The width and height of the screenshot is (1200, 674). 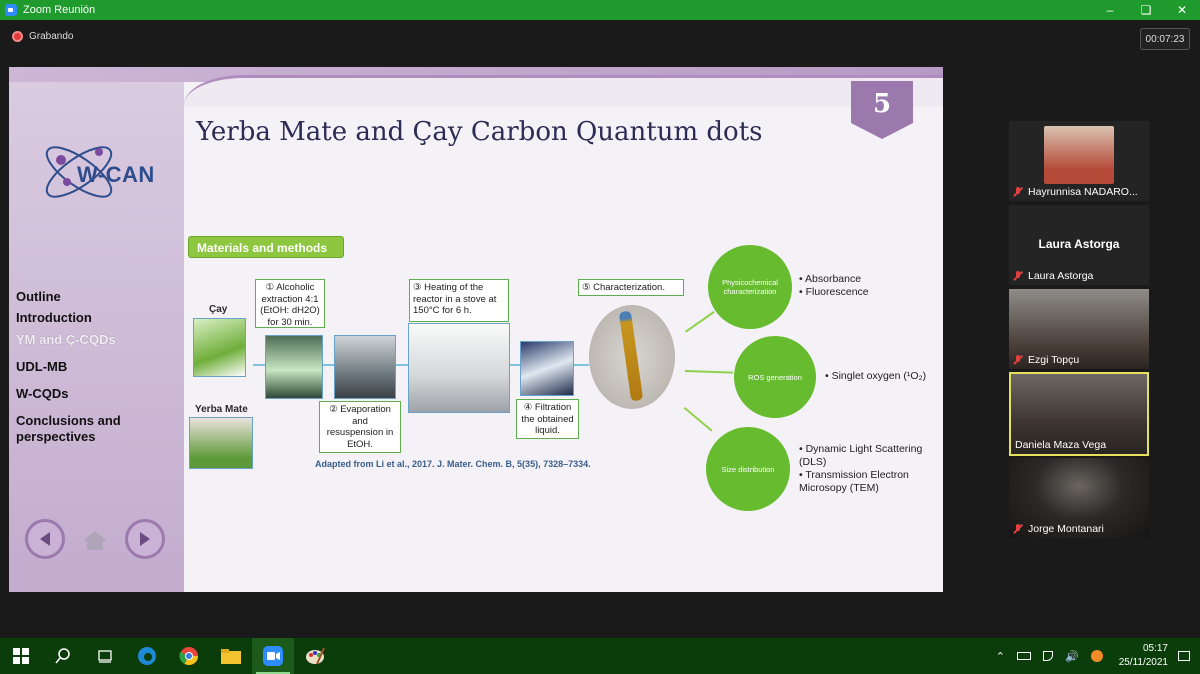 I want to click on arrow-left-icon, so click(x=45, y=539).